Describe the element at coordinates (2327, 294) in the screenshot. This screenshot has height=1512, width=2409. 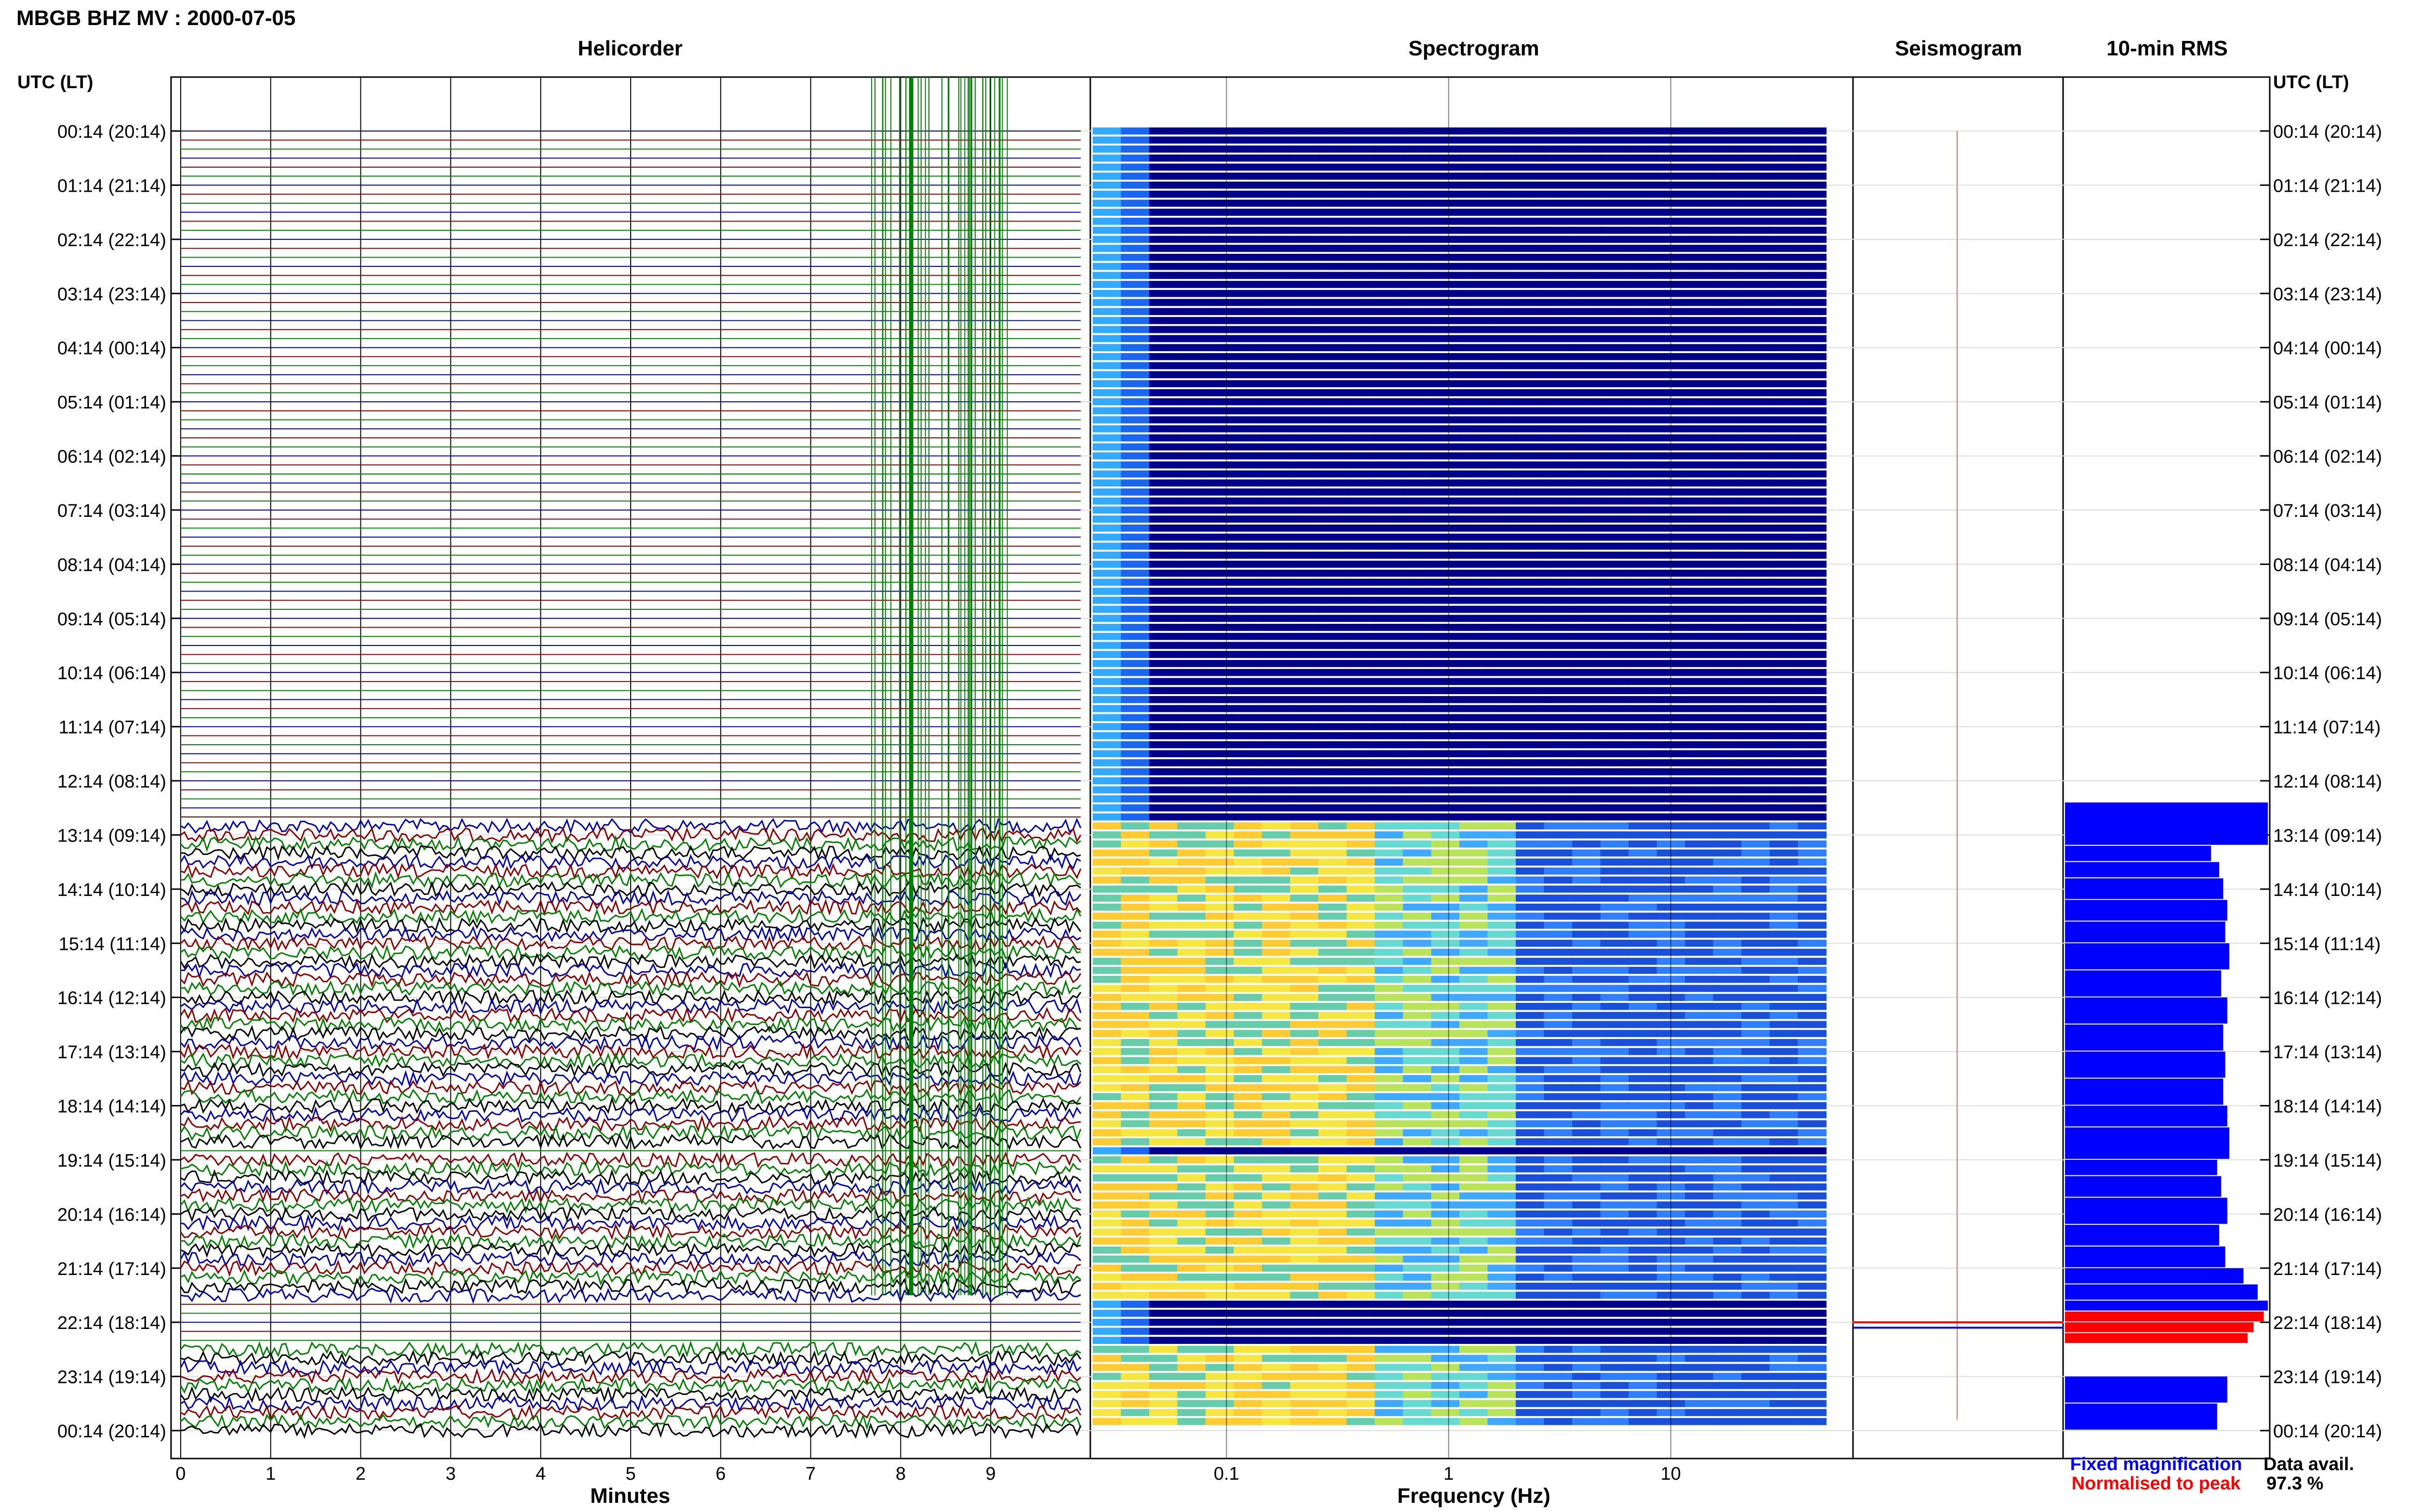
I see `time-tick-label-right: 03:14 (23:14)` at that location.